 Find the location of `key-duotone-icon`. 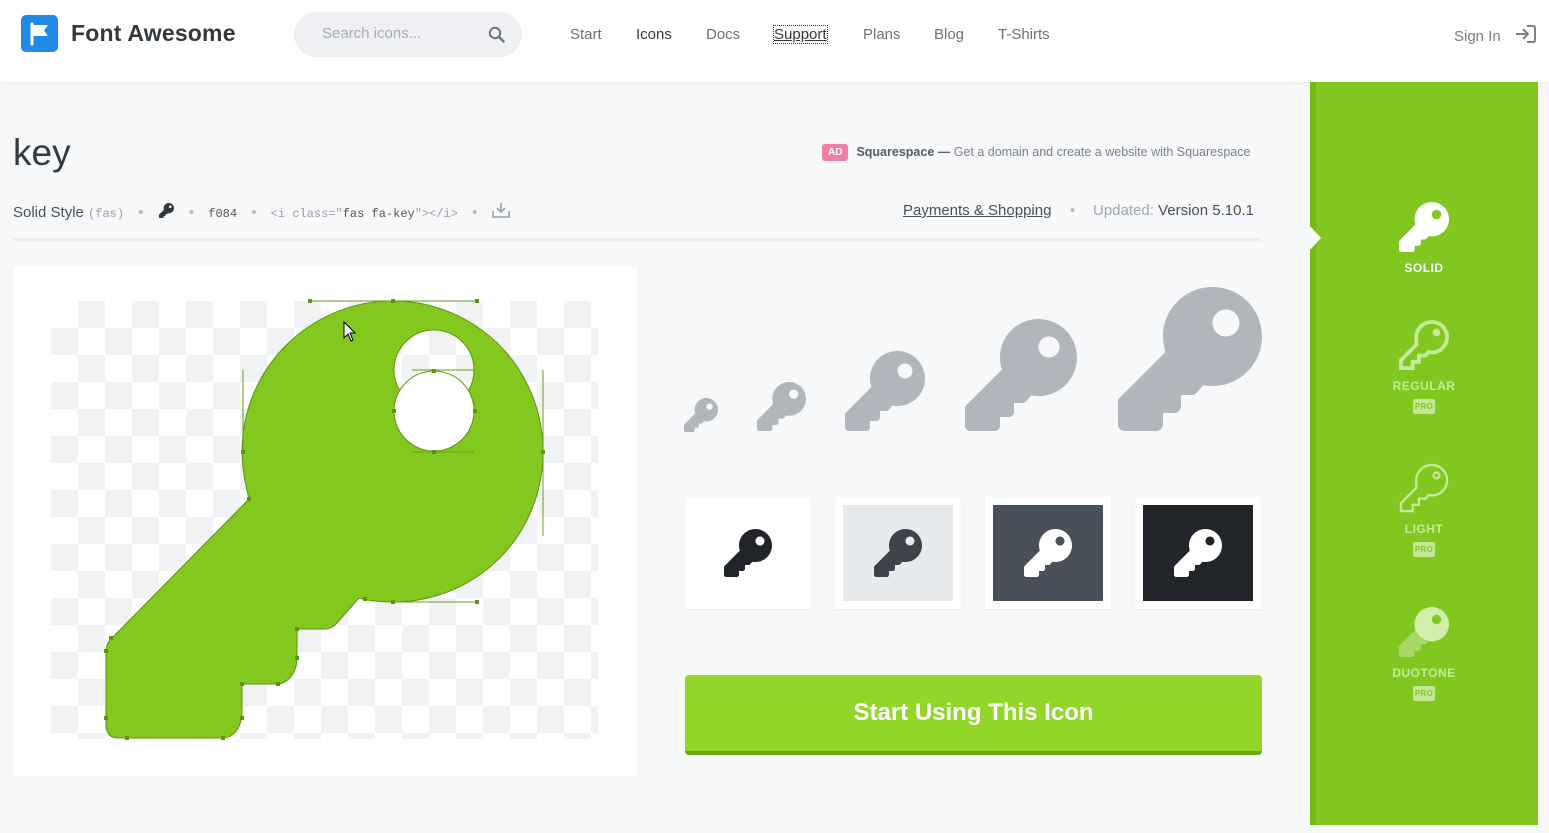

key-duotone-icon is located at coordinates (1424, 632).